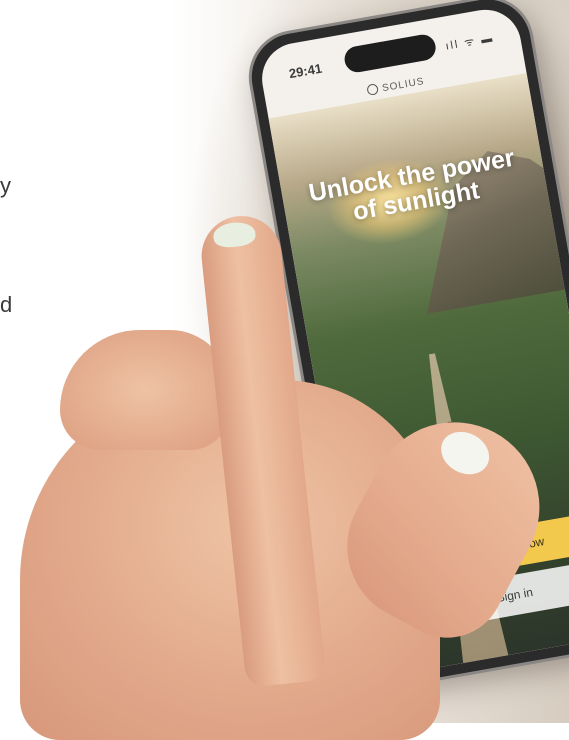  I want to click on cropped-side-text: d, so click(6, 304).